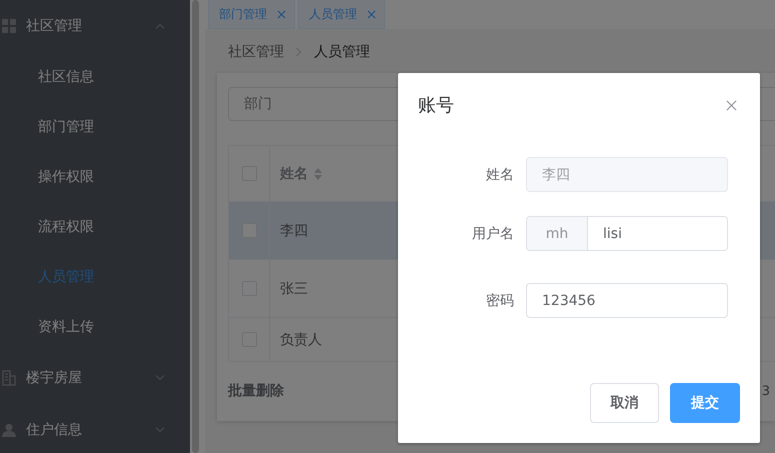 This screenshot has height=453, width=775. What do you see at coordinates (256, 391) in the screenshot?
I see `batch-delete-button: 批量删除` at bounding box center [256, 391].